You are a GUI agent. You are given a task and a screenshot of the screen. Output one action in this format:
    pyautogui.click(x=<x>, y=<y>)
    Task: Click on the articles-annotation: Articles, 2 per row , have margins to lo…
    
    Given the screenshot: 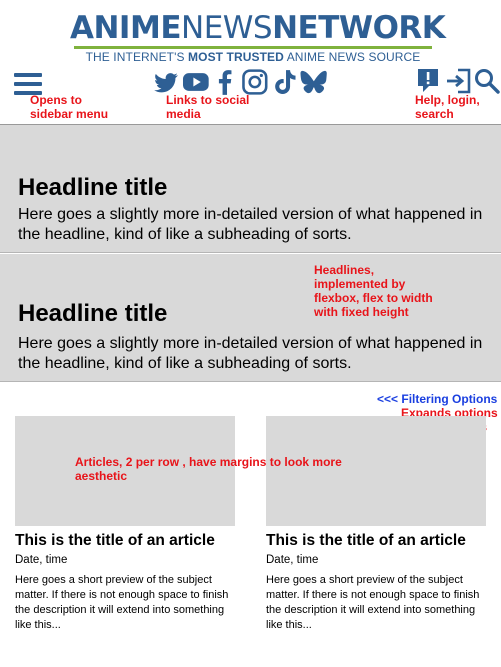 What is the action you would take?
    pyautogui.click(x=208, y=469)
    